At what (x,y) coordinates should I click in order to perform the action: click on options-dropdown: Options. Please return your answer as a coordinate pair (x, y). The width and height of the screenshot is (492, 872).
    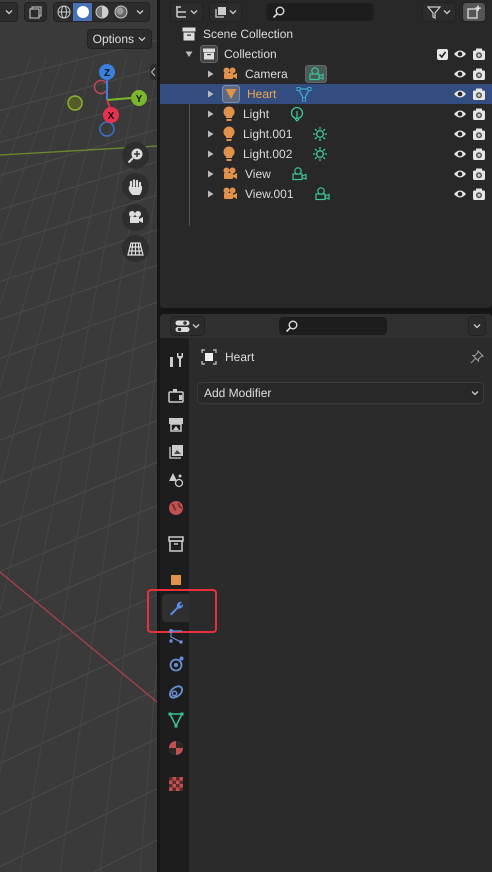
    Looking at the image, I should click on (119, 39).